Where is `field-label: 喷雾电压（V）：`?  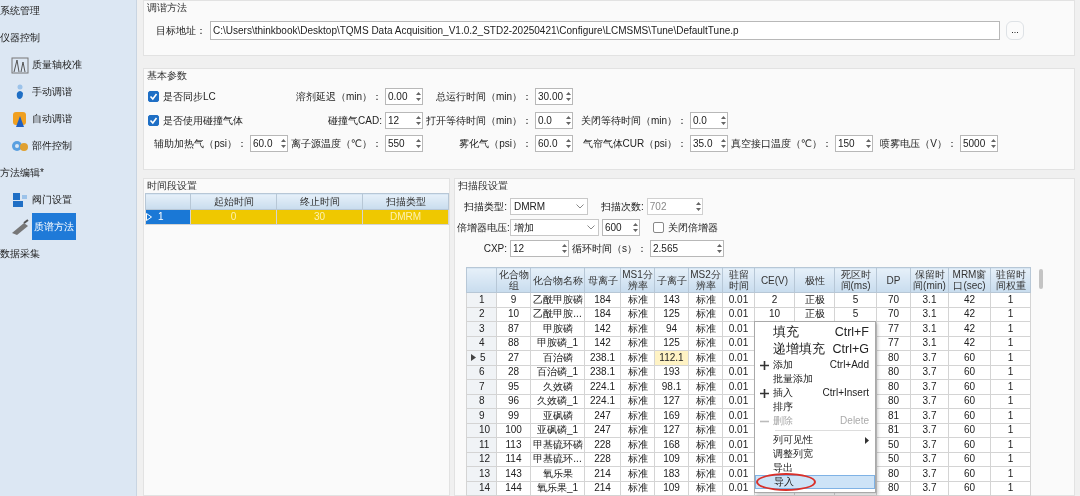
field-label: 喷雾电压（V）： is located at coordinates (918, 143).